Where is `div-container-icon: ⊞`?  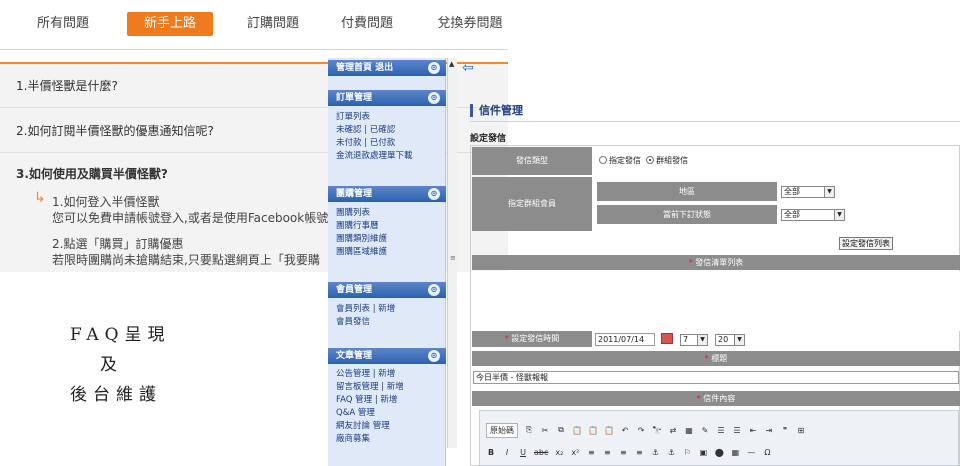 div-container-icon: ⊞ is located at coordinates (801, 430).